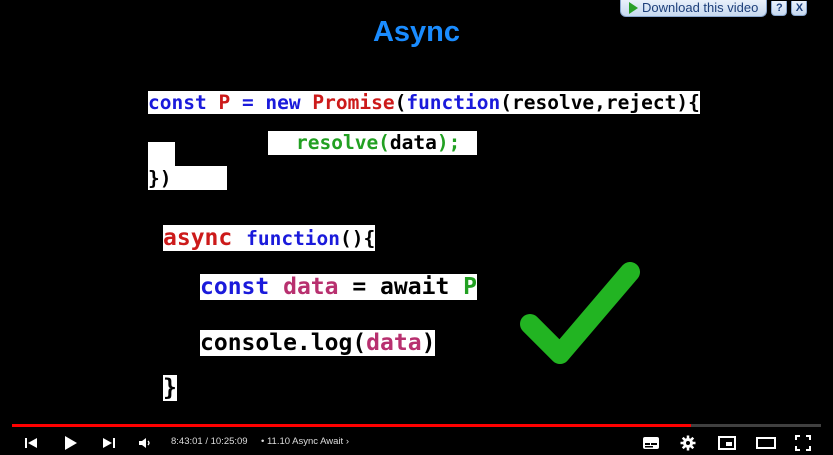 Image resolution: width=833 pixels, height=455 pixels. I want to click on chapter-link: • 11.10 Async Await ›, so click(305, 441).